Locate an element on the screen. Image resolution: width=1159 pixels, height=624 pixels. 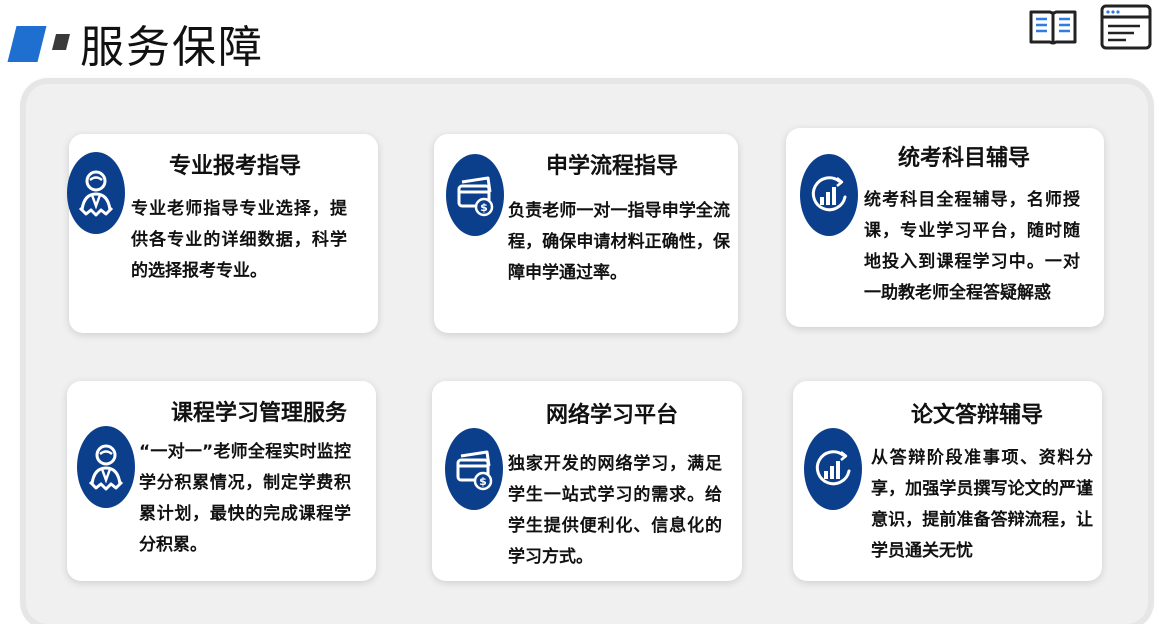
logo-gray-block is located at coordinates (61, 42).